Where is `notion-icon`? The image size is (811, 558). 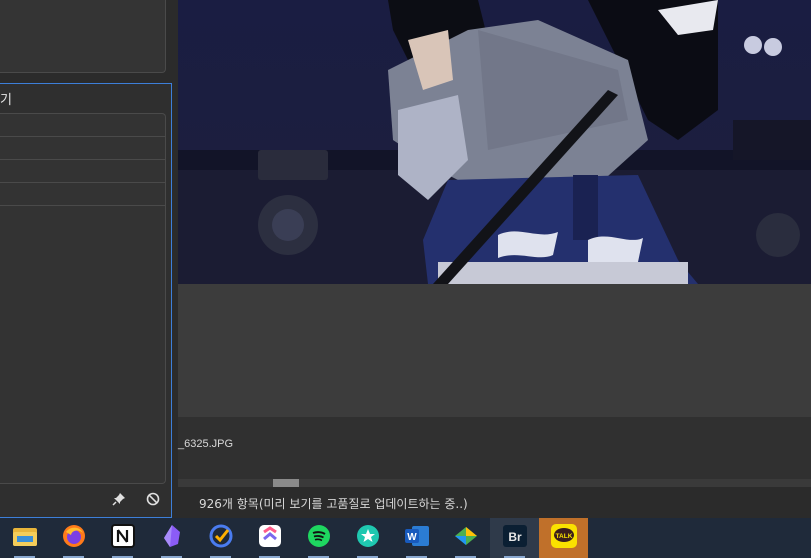 notion-icon is located at coordinates (122, 538).